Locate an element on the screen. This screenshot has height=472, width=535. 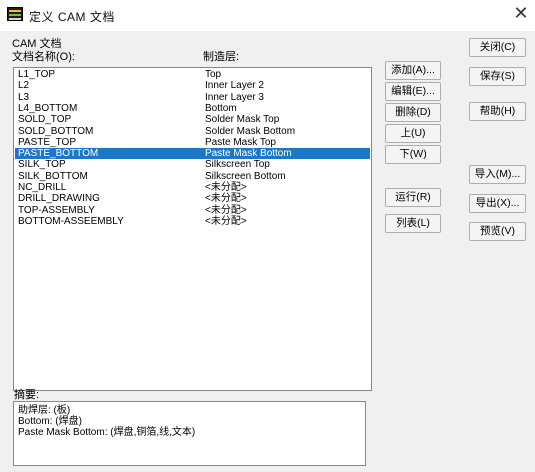
document-layer: Bottom is located at coordinates (221, 108).